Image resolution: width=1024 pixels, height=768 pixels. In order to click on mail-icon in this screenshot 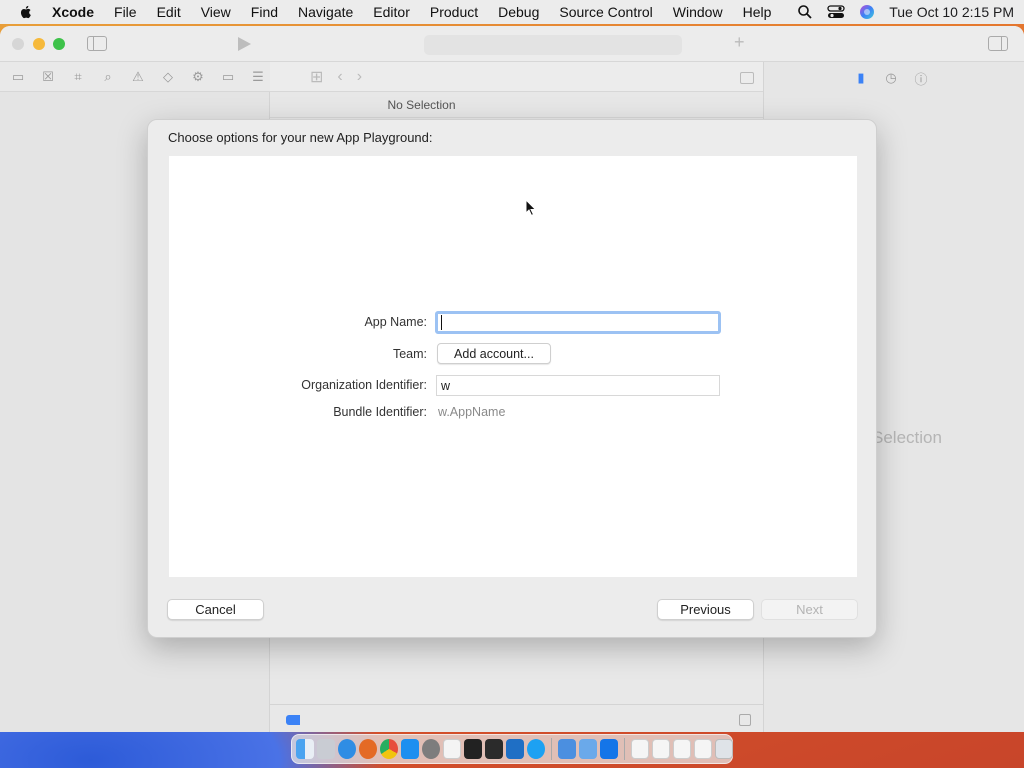, I will do `click(588, 749)`.